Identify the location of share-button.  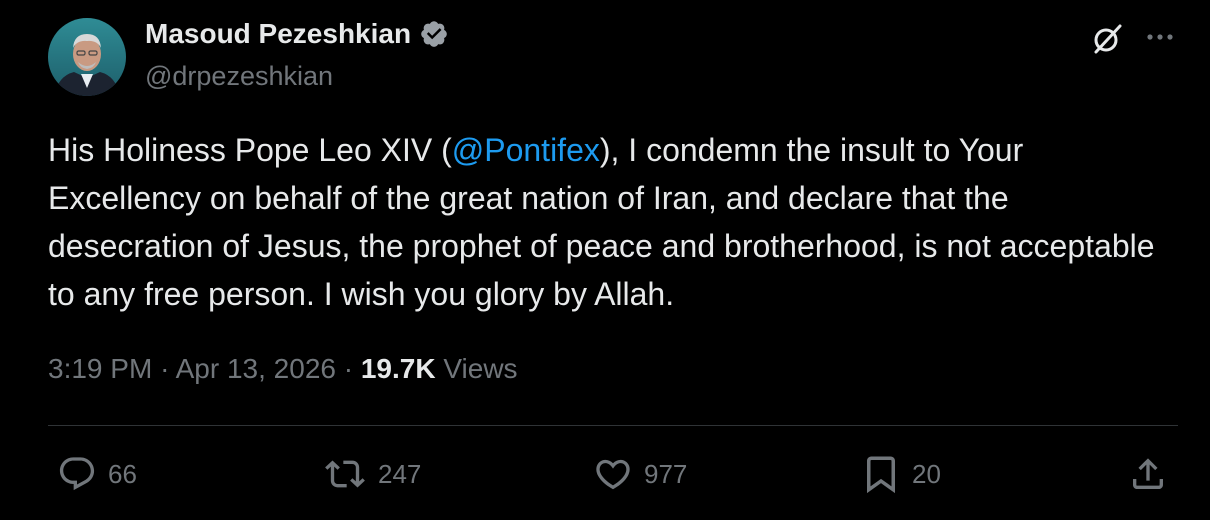
(1148, 474).